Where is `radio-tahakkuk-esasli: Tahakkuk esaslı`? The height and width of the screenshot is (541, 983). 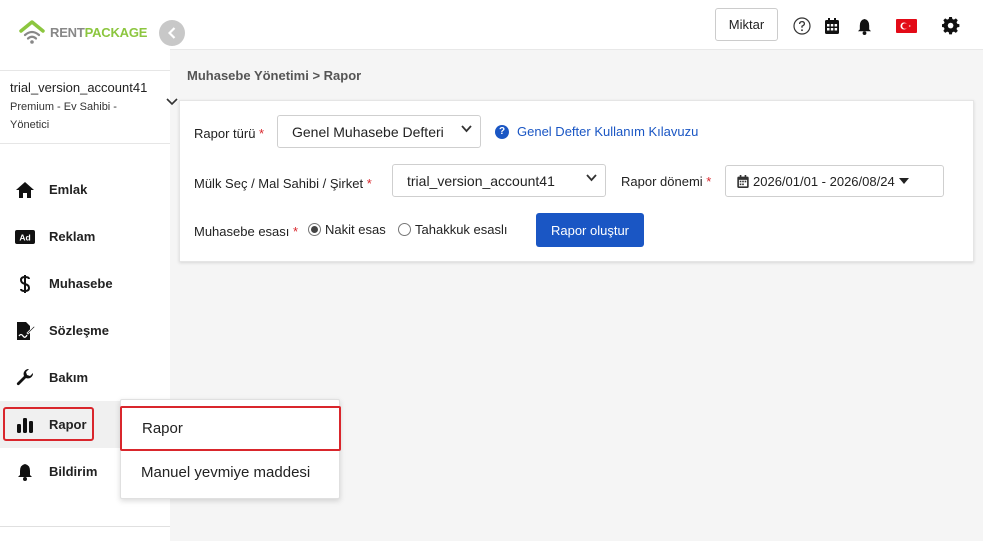 radio-tahakkuk-esasli: Tahakkuk esaslı is located at coordinates (453, 229).